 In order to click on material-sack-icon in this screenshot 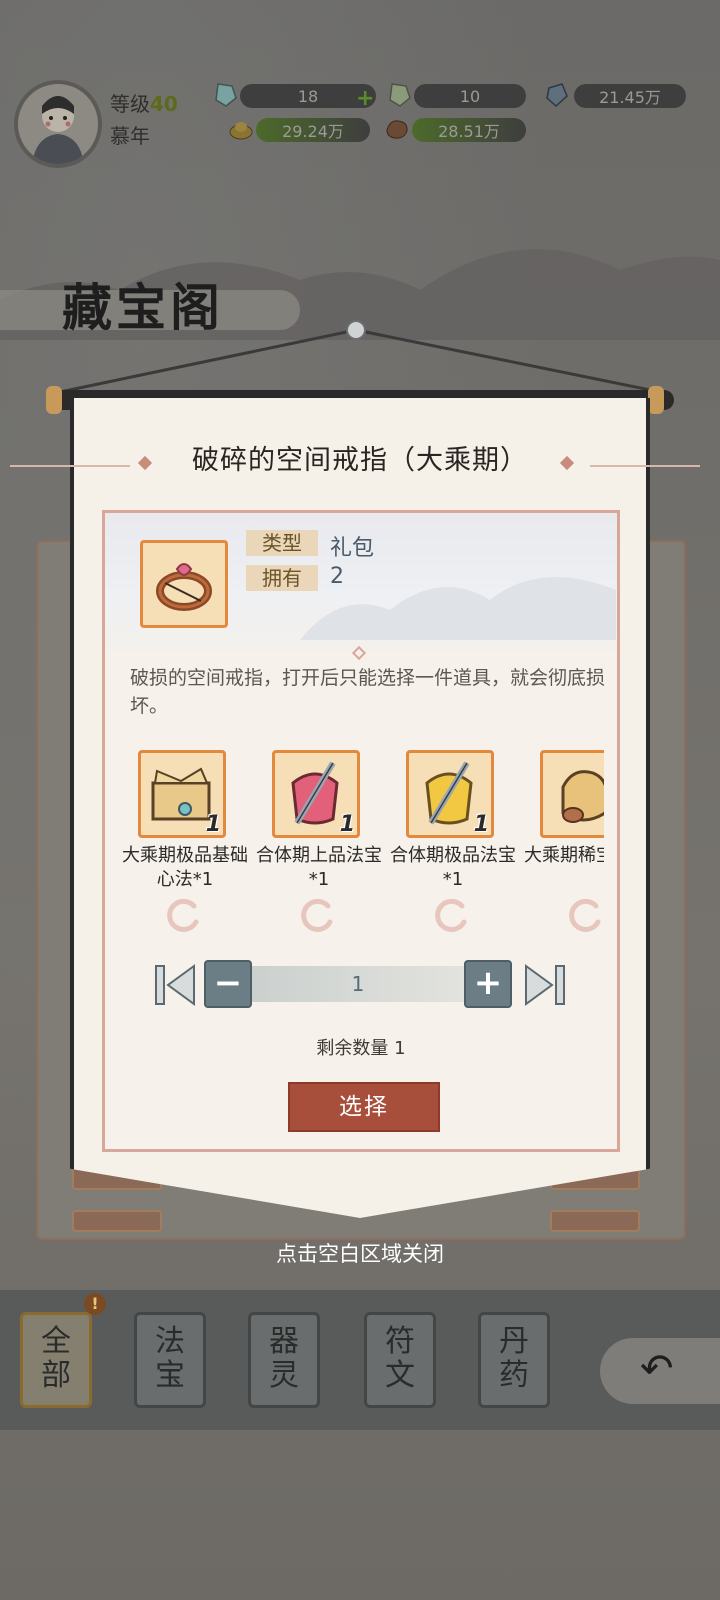, I will do `click(582, 796)`.